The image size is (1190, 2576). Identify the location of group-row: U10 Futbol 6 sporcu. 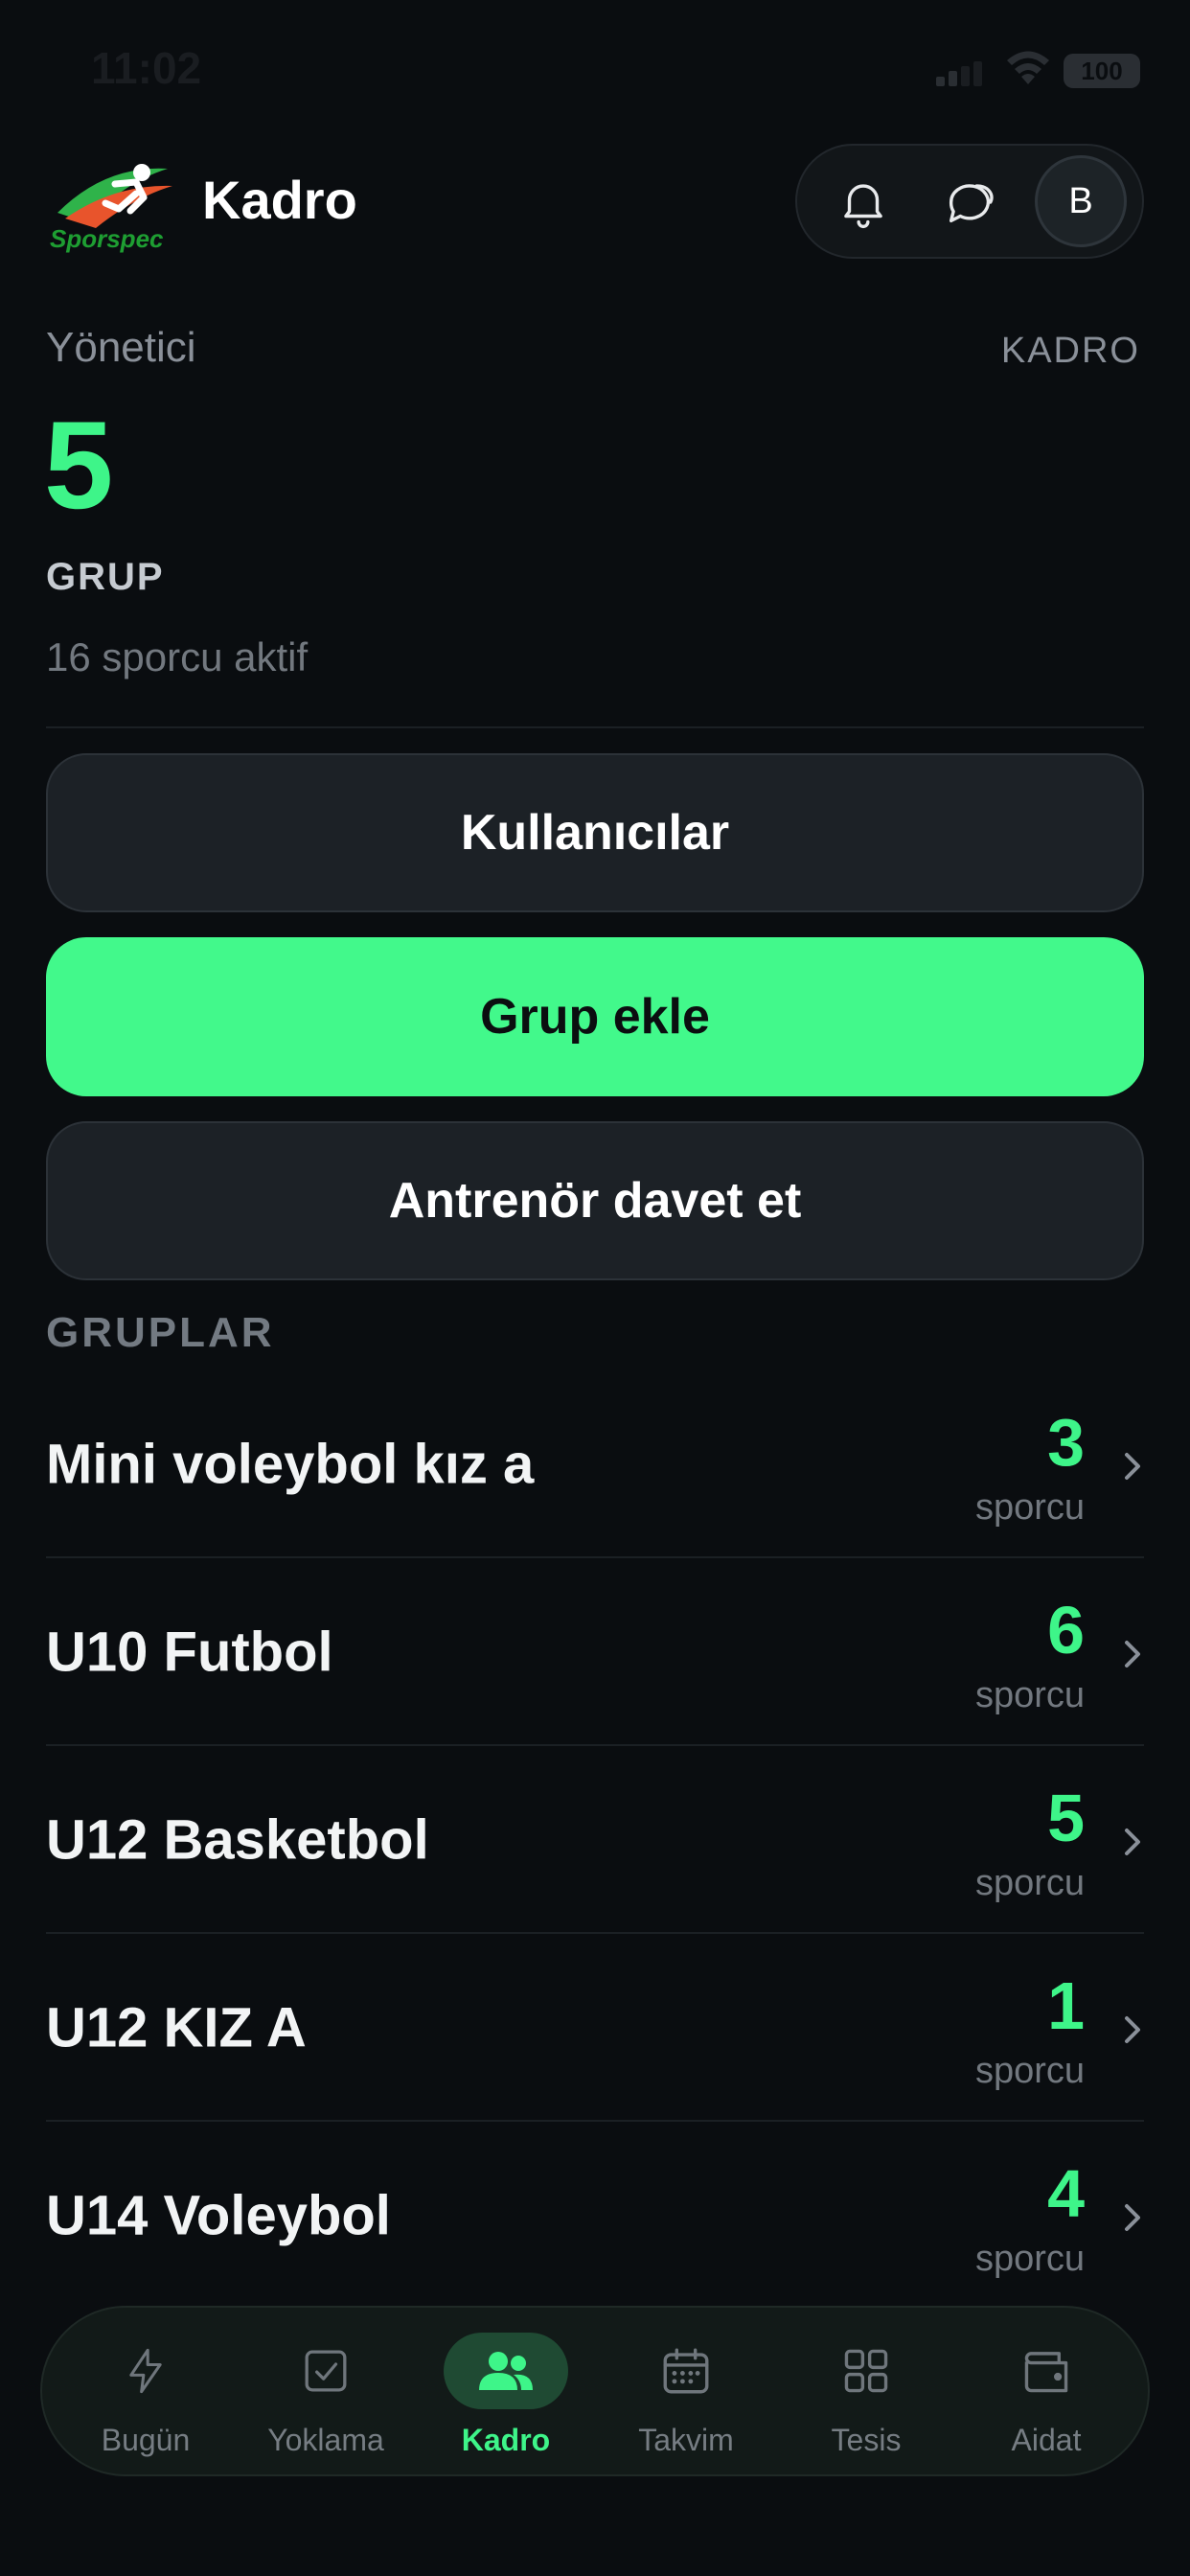
(595, 1652).